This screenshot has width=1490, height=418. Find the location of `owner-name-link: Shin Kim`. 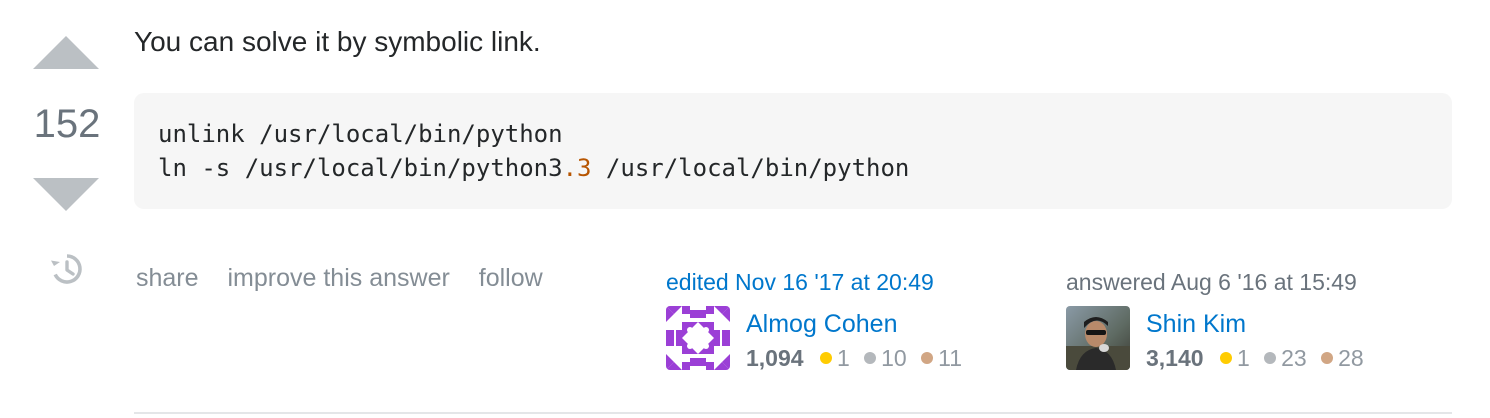

owner-name-link: Shin Kim is located at coordinates (1196, 324).